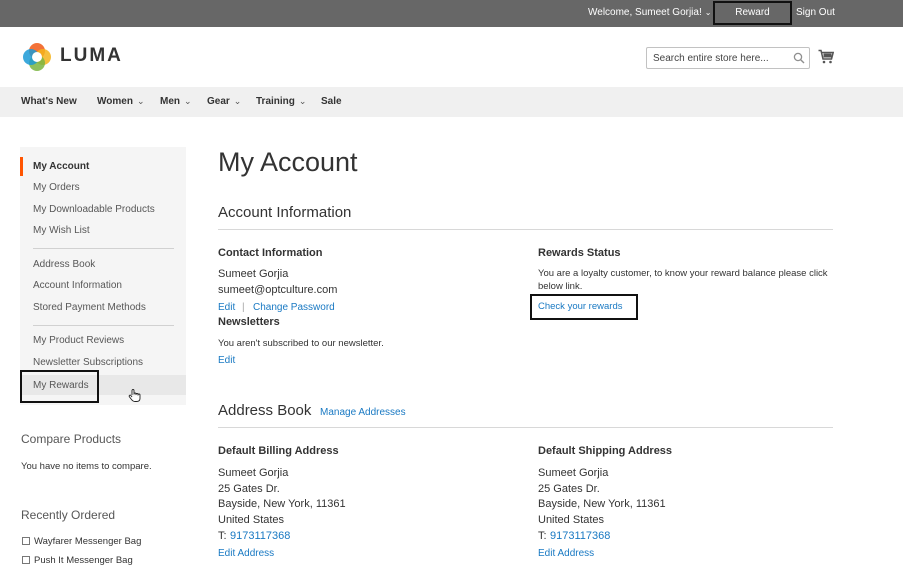 The height and width of the screenshot is (574, 903). I want to click on nav-item-label: Men, so click(170, 101).